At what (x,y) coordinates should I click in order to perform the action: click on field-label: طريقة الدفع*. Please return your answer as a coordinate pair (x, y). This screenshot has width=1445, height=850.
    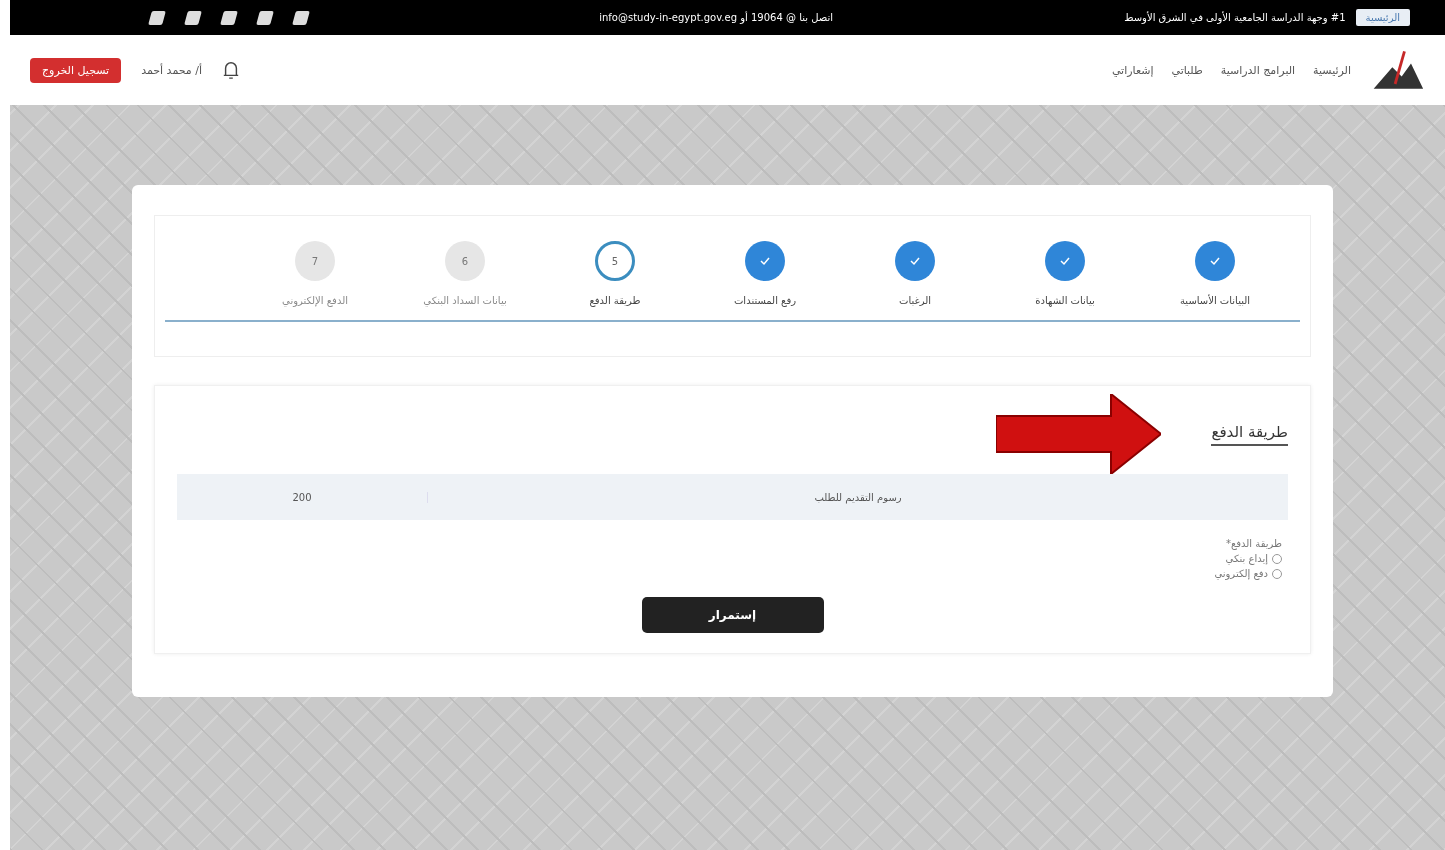
    Looking at the image, I should click on (1253, 543).